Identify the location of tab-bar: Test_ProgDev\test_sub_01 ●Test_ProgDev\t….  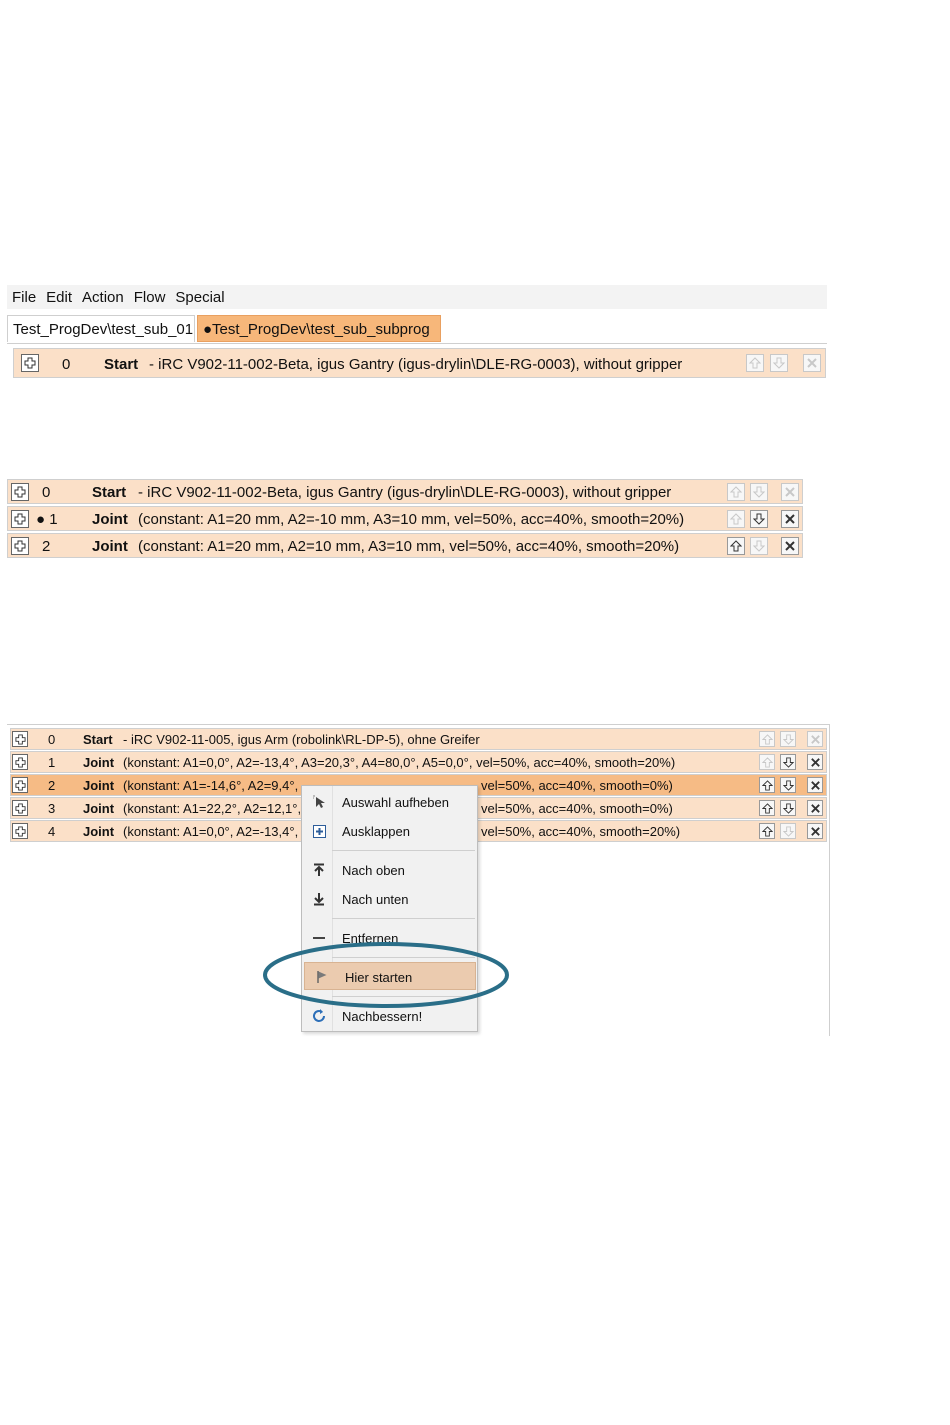
(417, 327).